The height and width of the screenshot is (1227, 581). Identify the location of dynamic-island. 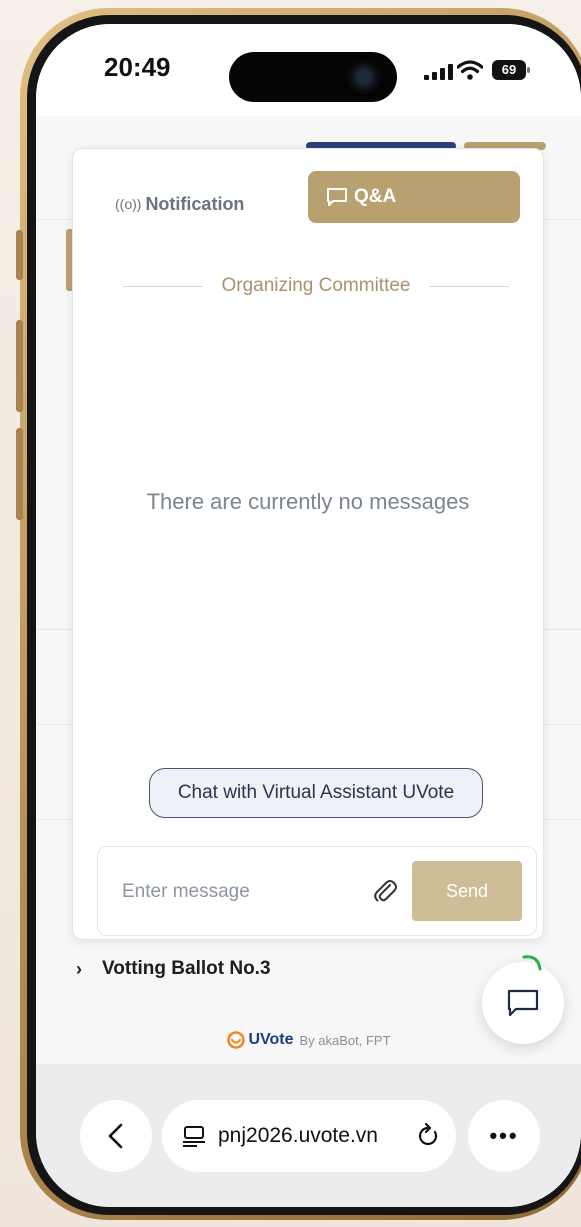
(313, 77).